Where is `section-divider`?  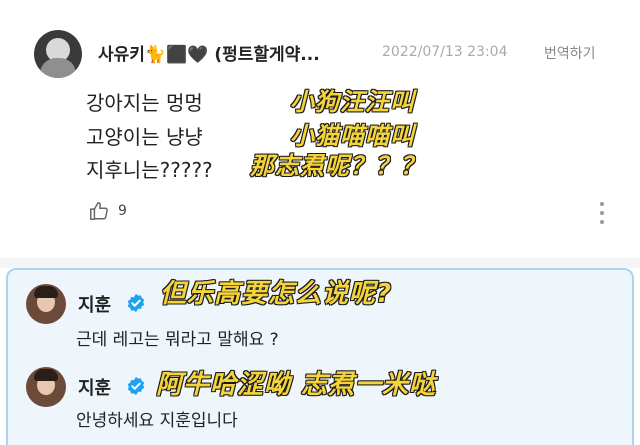
section-divider is located at coordinates (320, 263).